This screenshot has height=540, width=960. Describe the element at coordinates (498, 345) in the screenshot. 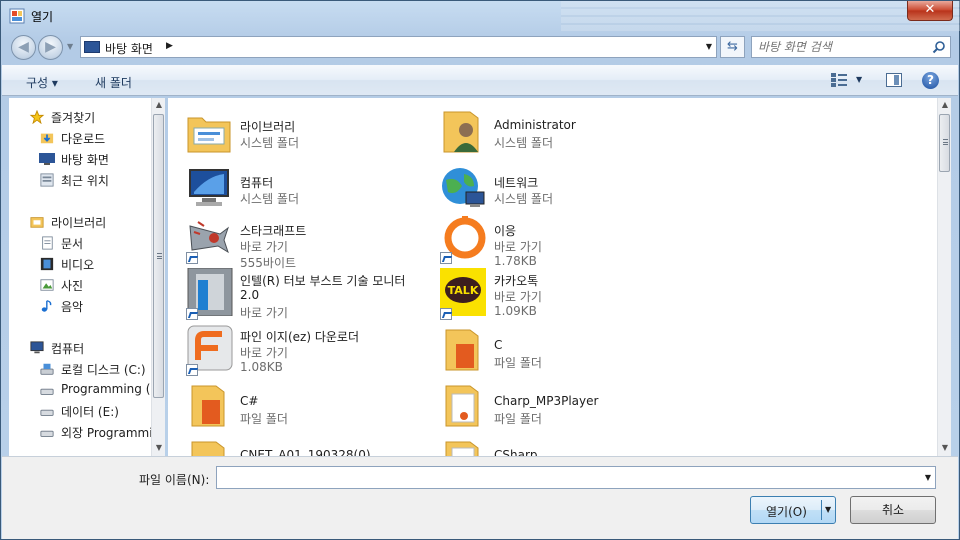

I see `file-name: C` at that location.